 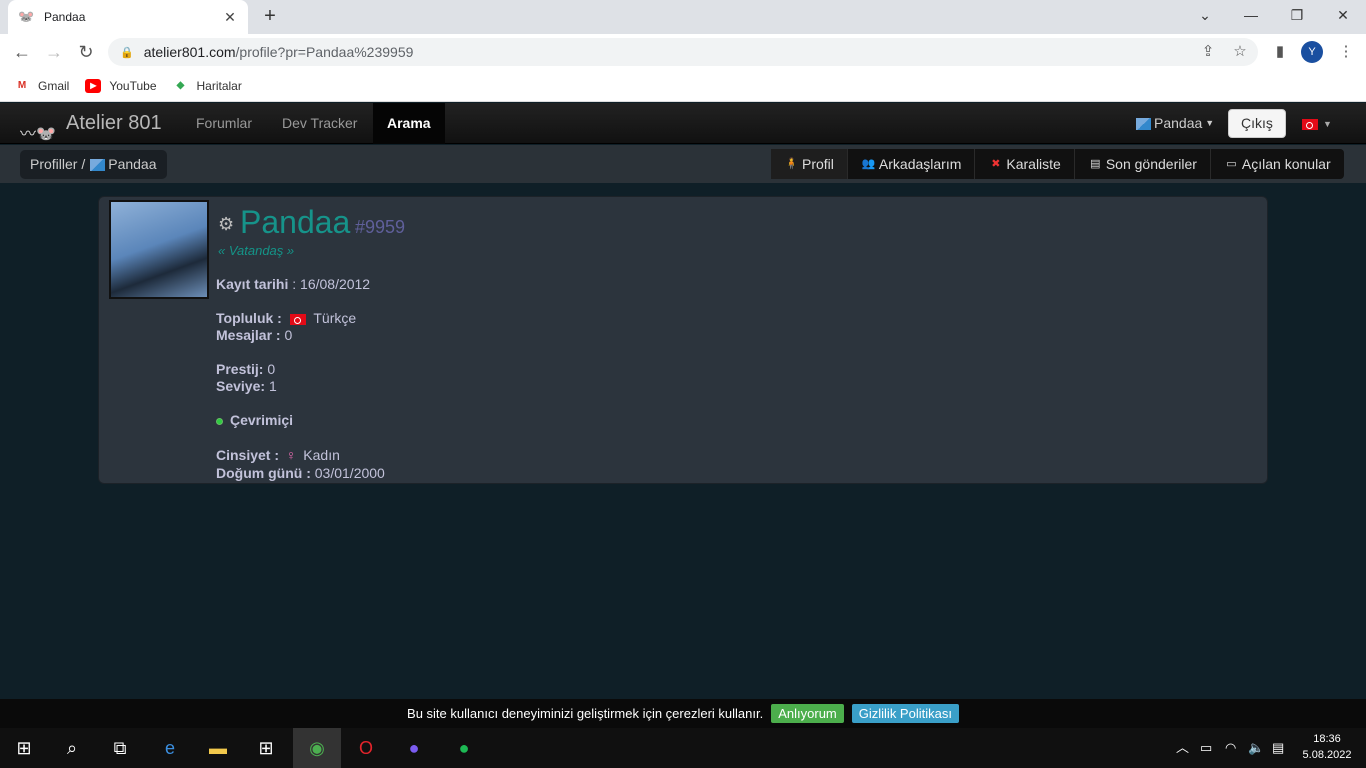 I want to click on clock-time: 18:36, so click(x=1327, y=739).